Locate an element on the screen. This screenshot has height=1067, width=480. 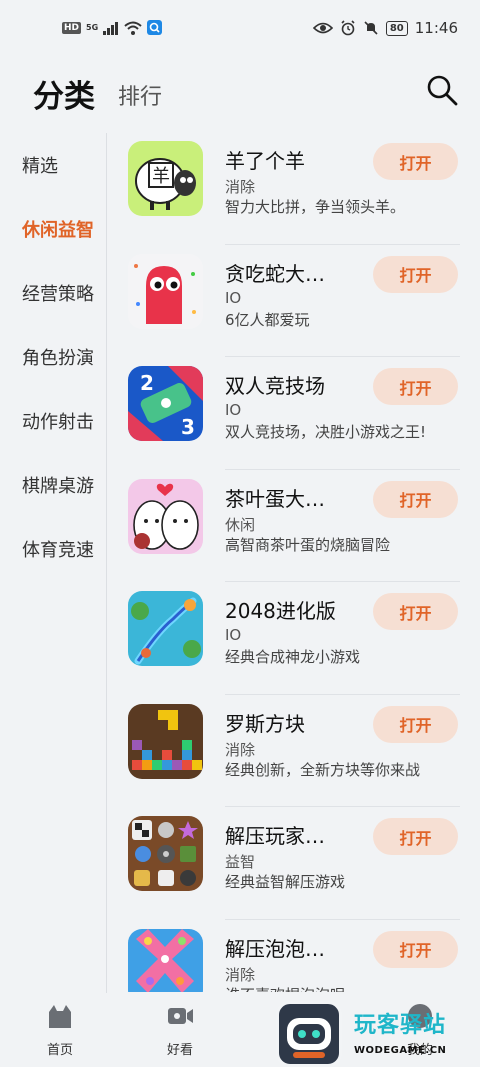
network-type: 5G is located at coordinates (92, 27).